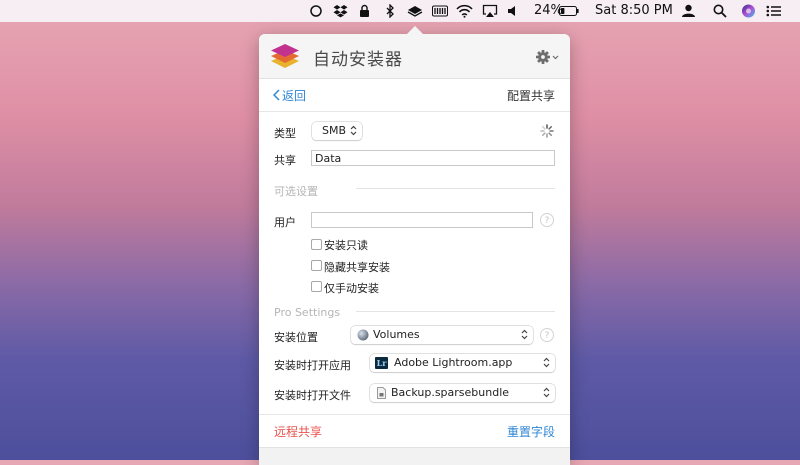 Image resolution: width=800 pixels, height=465 pixels. What do you see at coordinates (312, 395) in the screenshot?
I see `open-file-label: 安装时打开文件` at bounding box center [312, 395].